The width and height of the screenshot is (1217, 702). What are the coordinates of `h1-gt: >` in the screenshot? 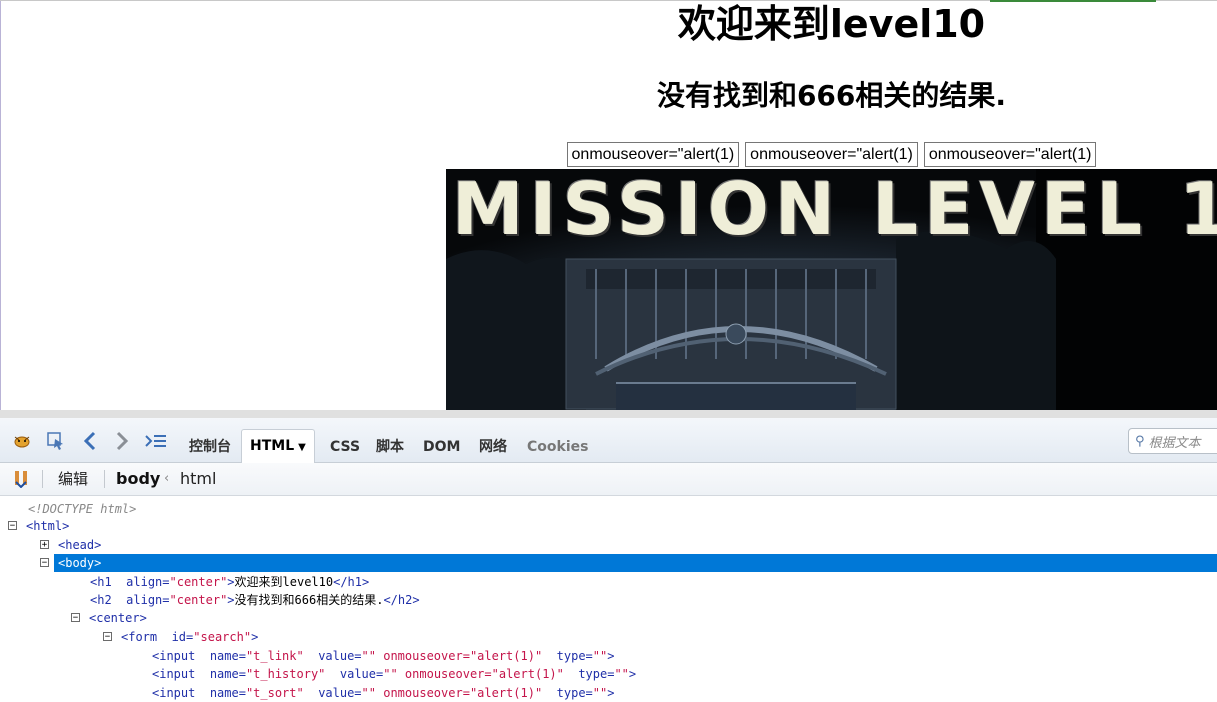 It's located at (231, 582).